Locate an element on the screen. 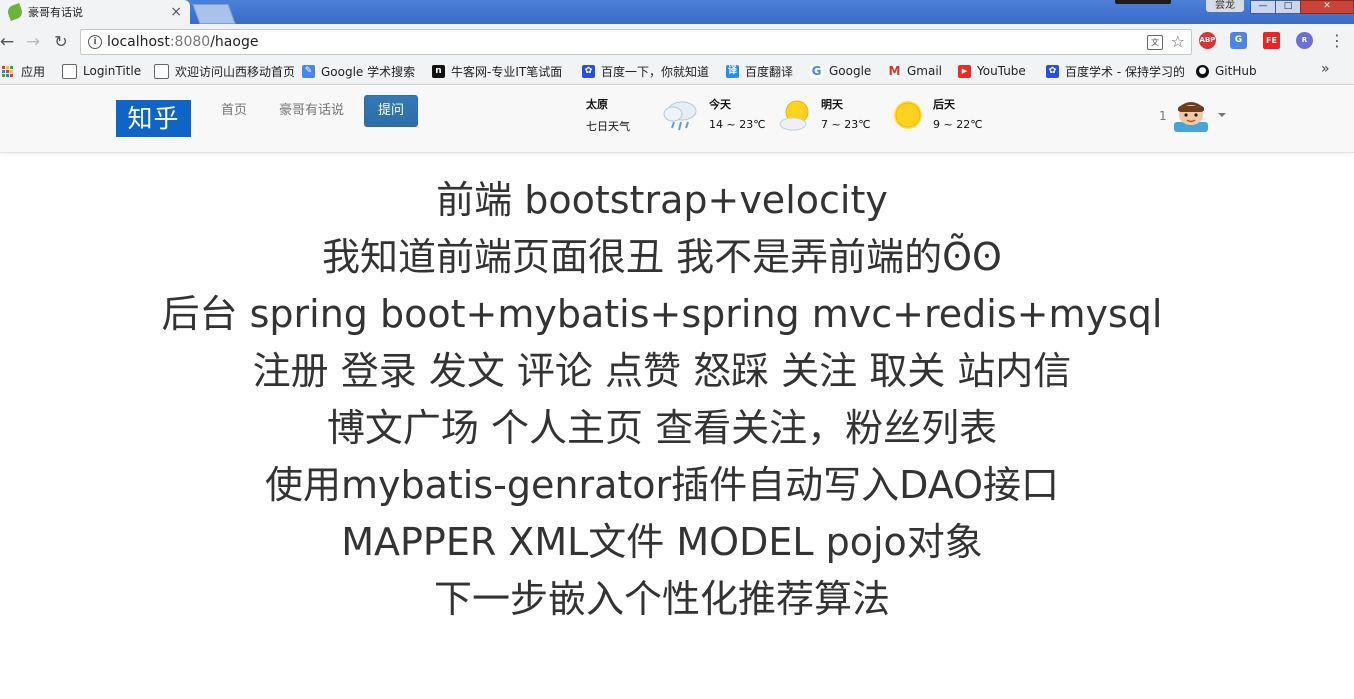 The width and height of the screenshot is (1354, 699). bookmark-label: 百度学术 - 保持学习的 is located at coordinates (1124, 71).